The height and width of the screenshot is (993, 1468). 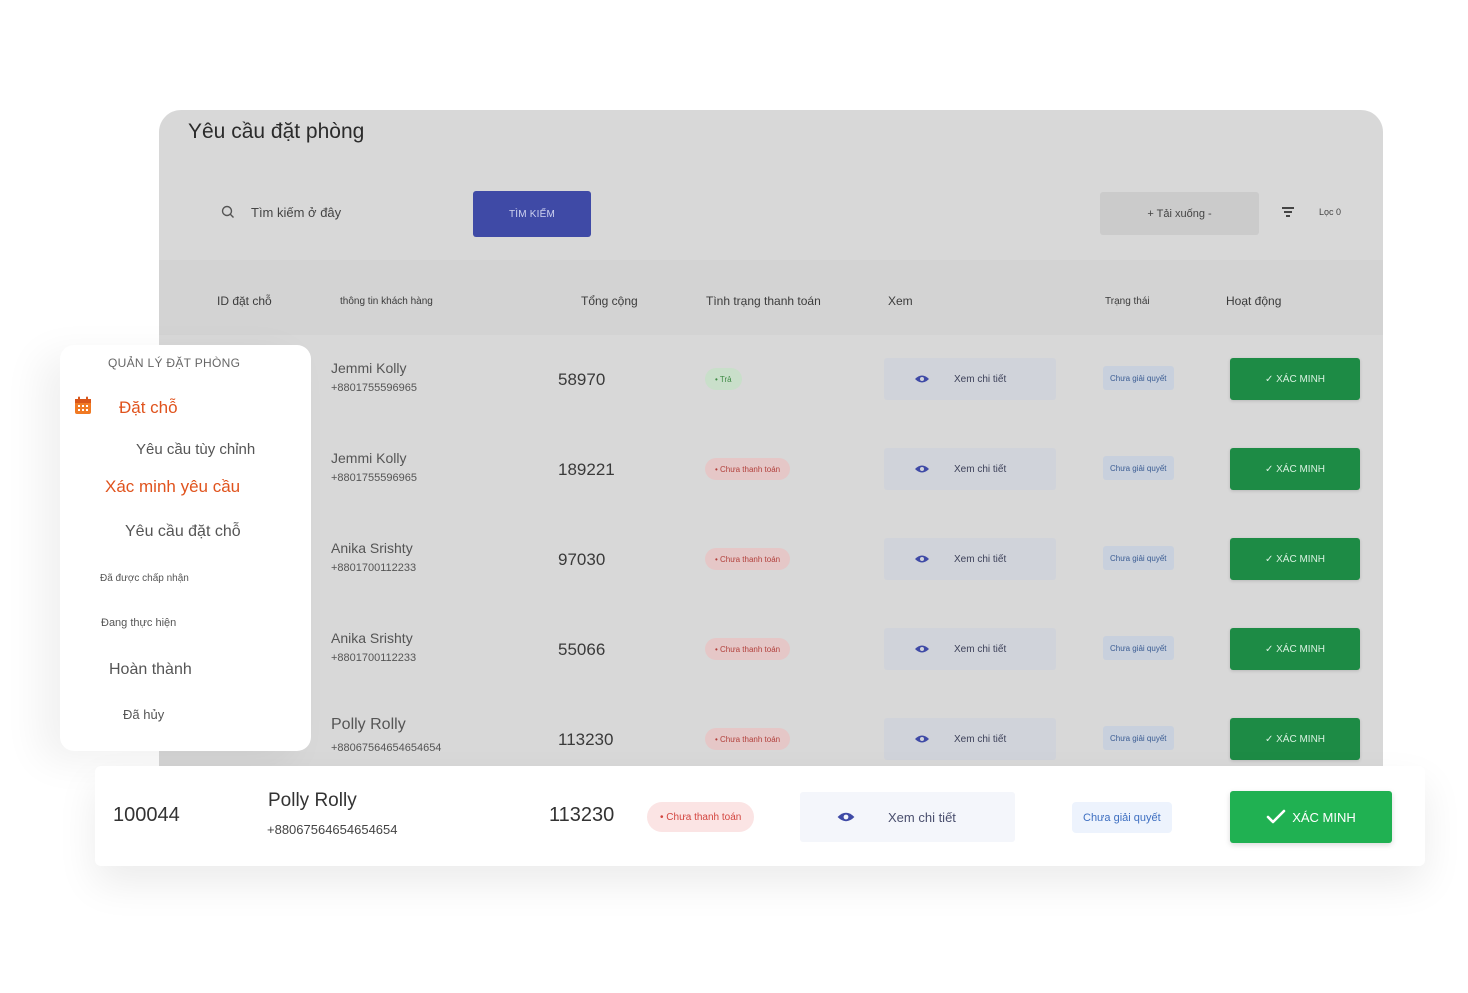 What do you see at coordinates (351, 212) in the screenshot?
I see `search-input` at bounding box center [351, 212].